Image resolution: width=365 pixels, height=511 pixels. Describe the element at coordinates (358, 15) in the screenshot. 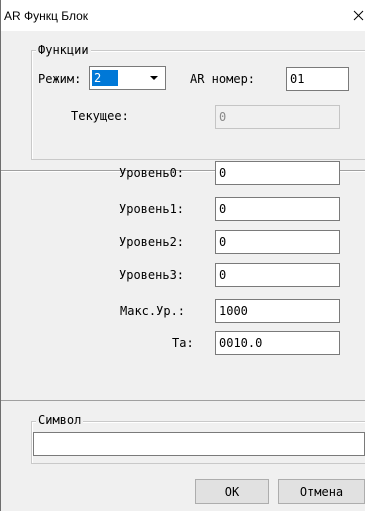

I see `close-icon` at that location.